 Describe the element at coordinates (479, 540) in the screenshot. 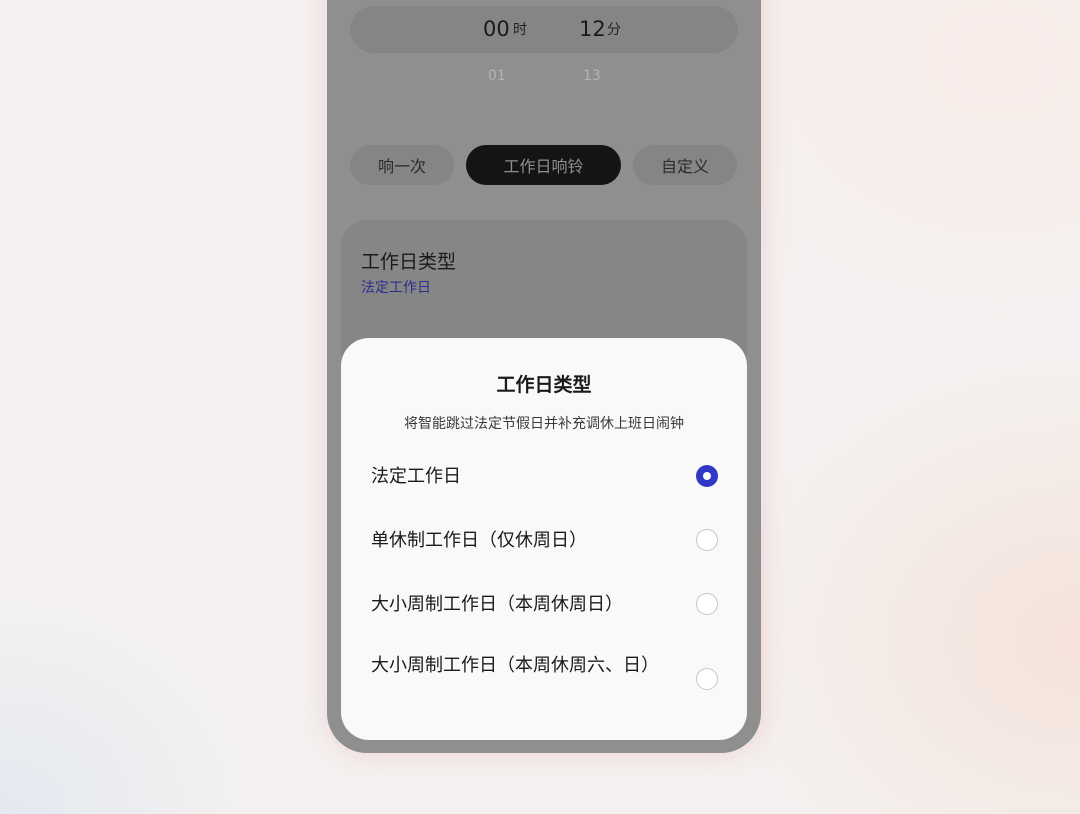

I see `option-label: 单休制工作日（仅休周日）` at that location.